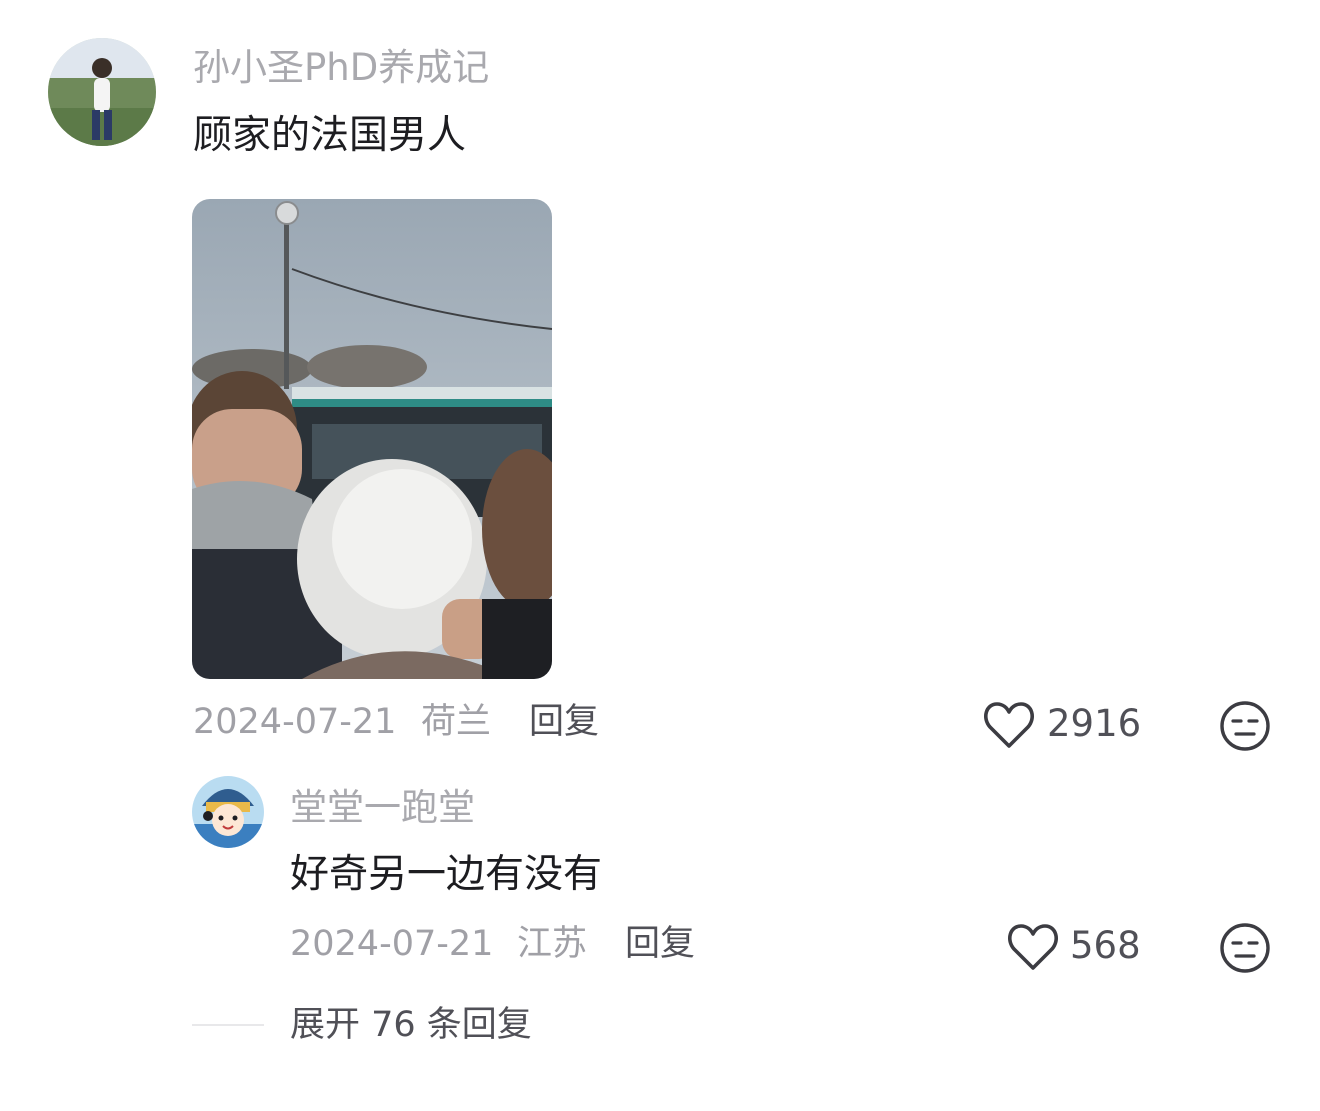 The height and width of the screenshot is (1111, 1320). I want to click on reply-date: 2024-07-21, so click(392, 944).